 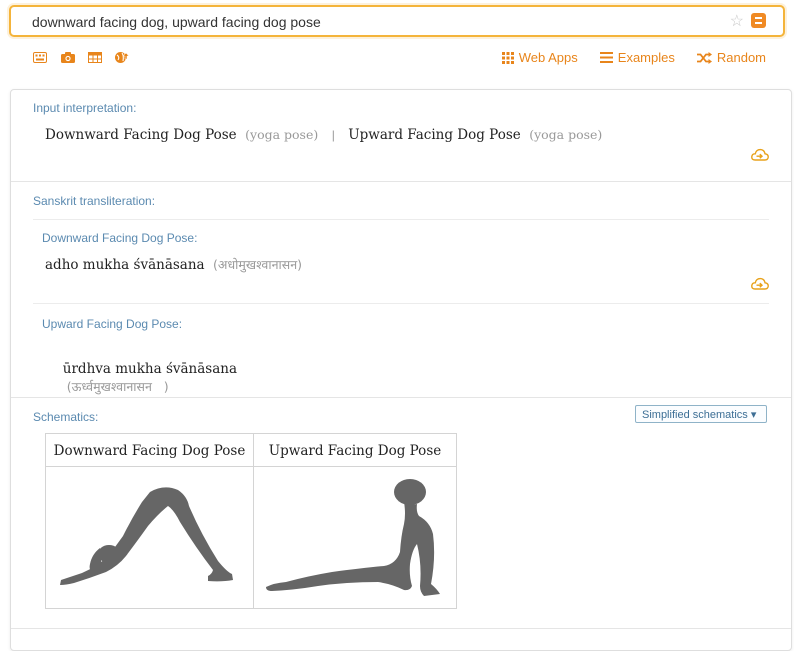 I want to click on pose2-name: Upward Facing Dog Pose, so click(x=434, y=135).